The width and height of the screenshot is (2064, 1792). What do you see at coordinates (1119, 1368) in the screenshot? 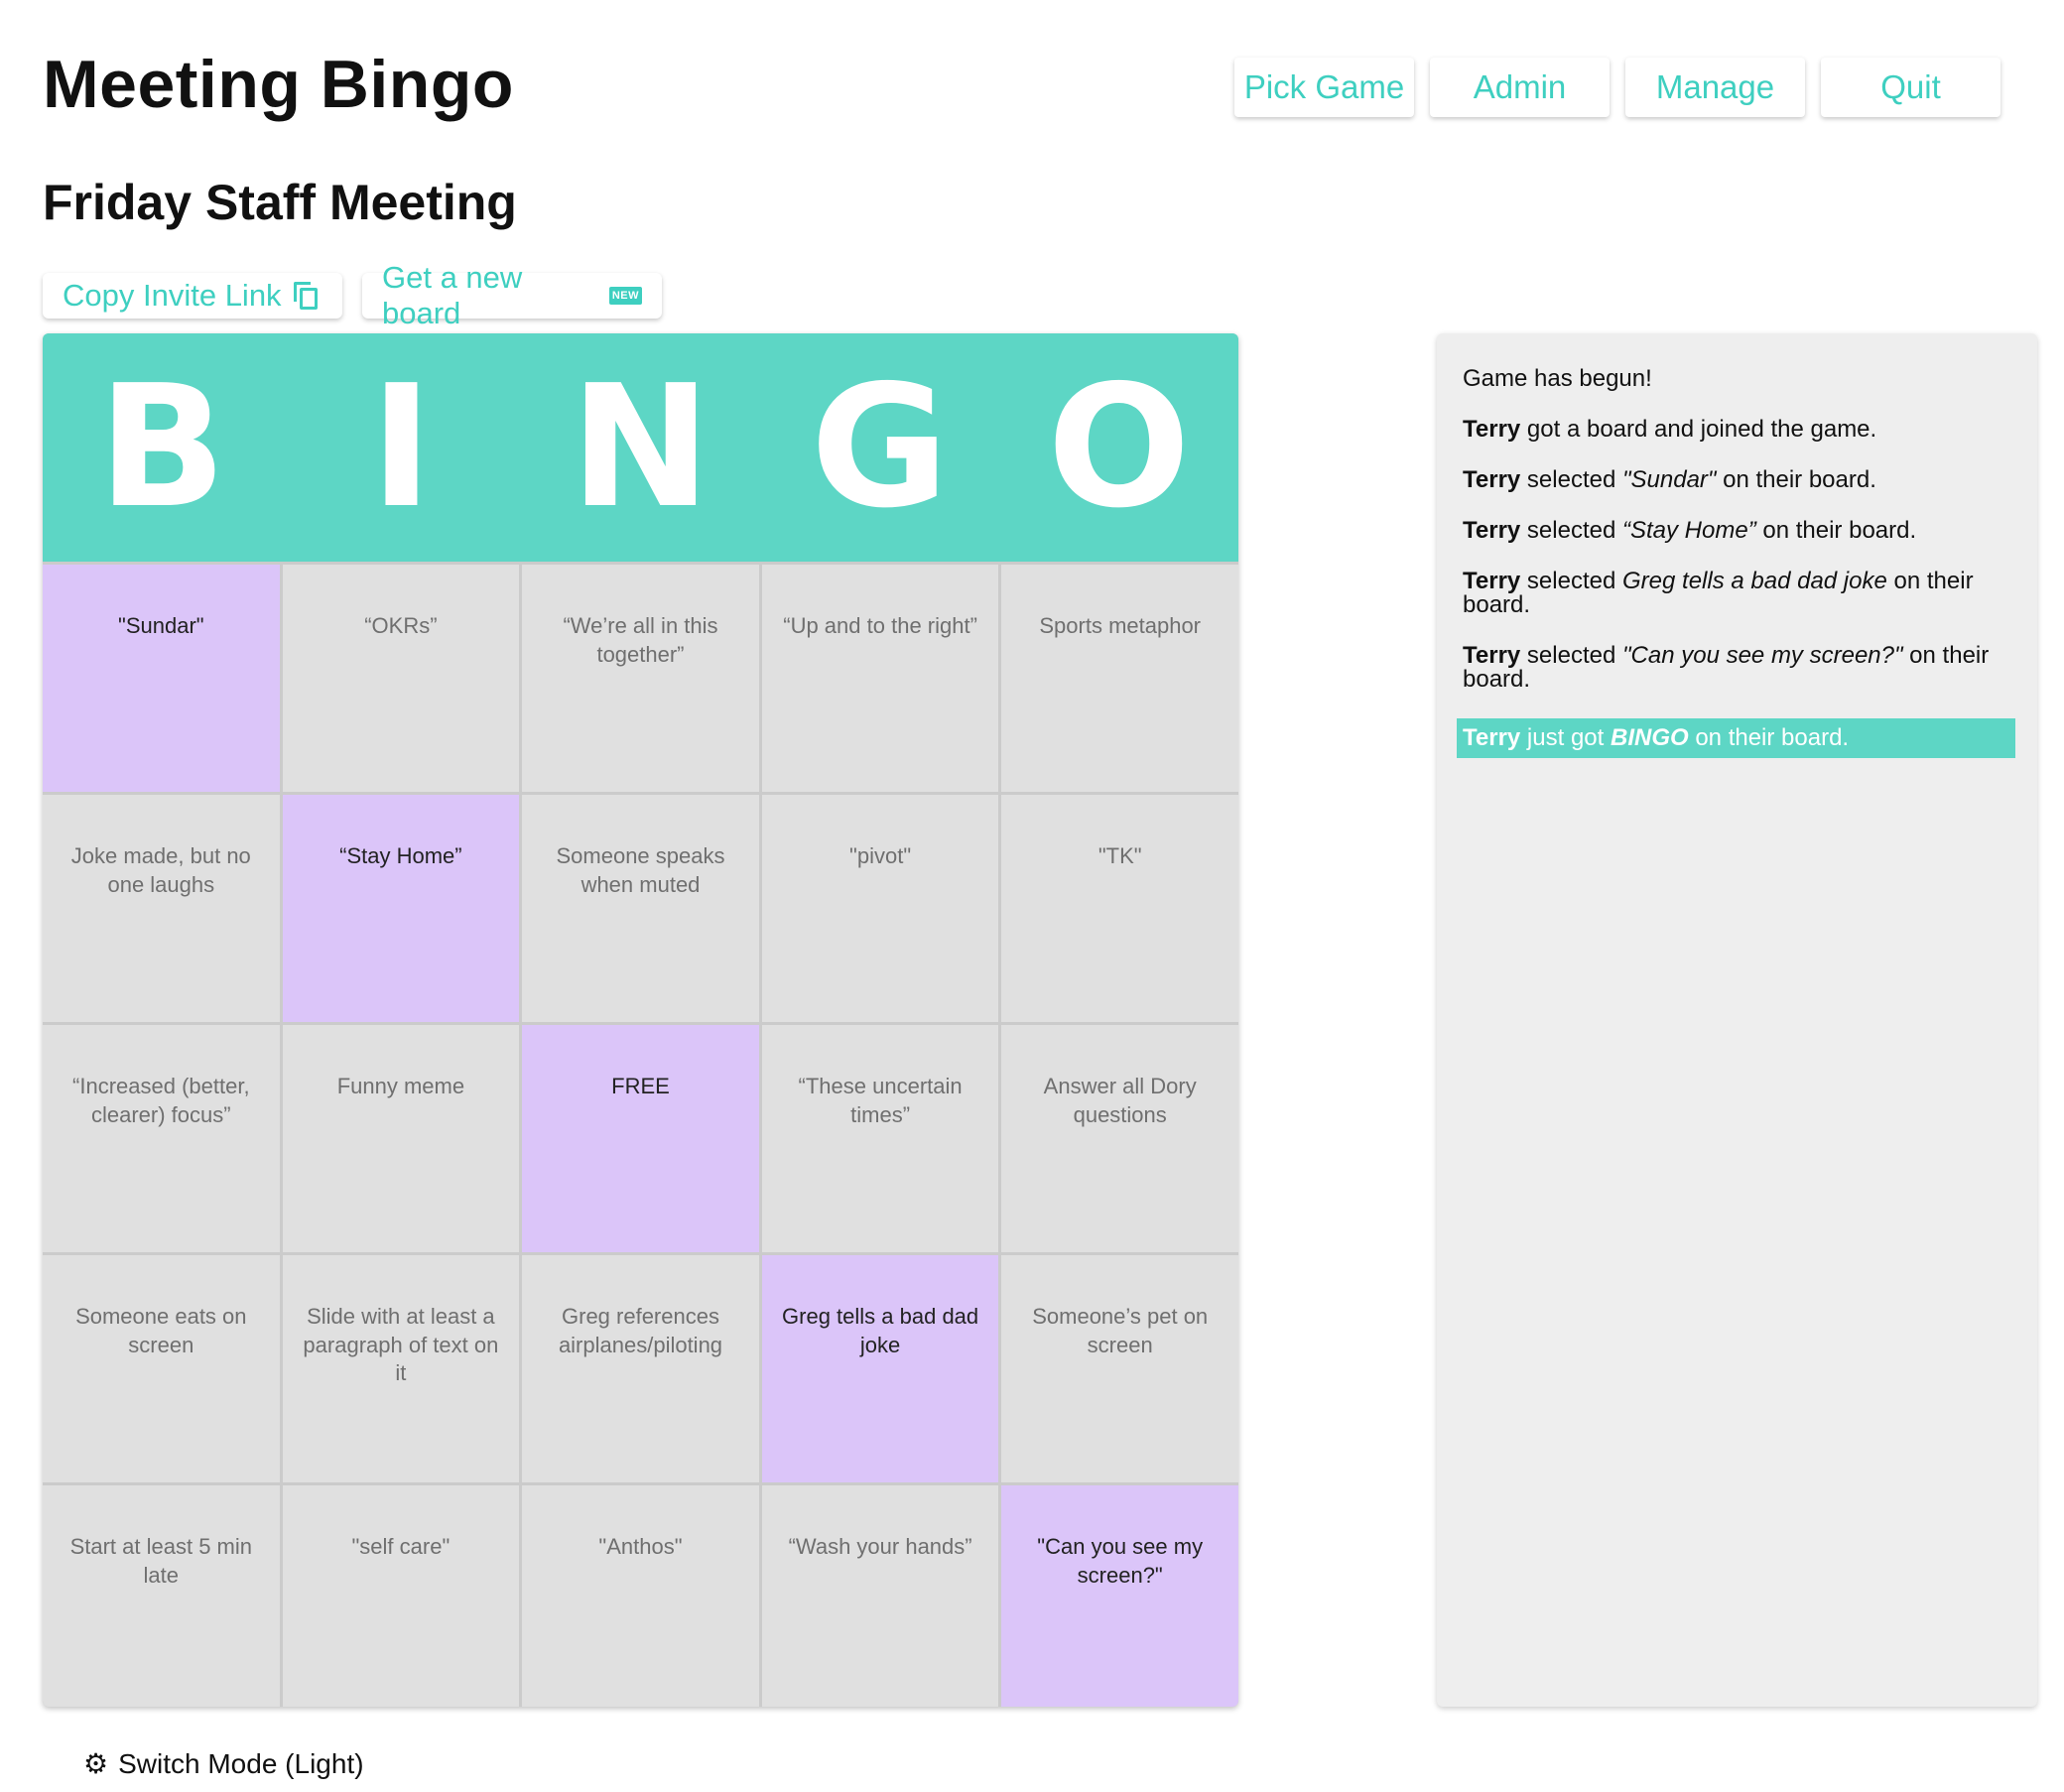
I see `bingo-cell: Someone’s pet on screen` at bounding box center [1119, 1368].